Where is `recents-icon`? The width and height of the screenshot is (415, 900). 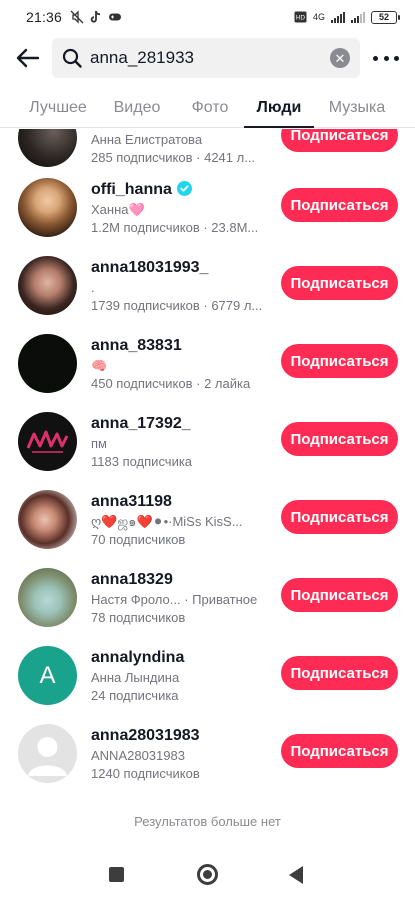 recents-icon is located at coordinates (116, 874).